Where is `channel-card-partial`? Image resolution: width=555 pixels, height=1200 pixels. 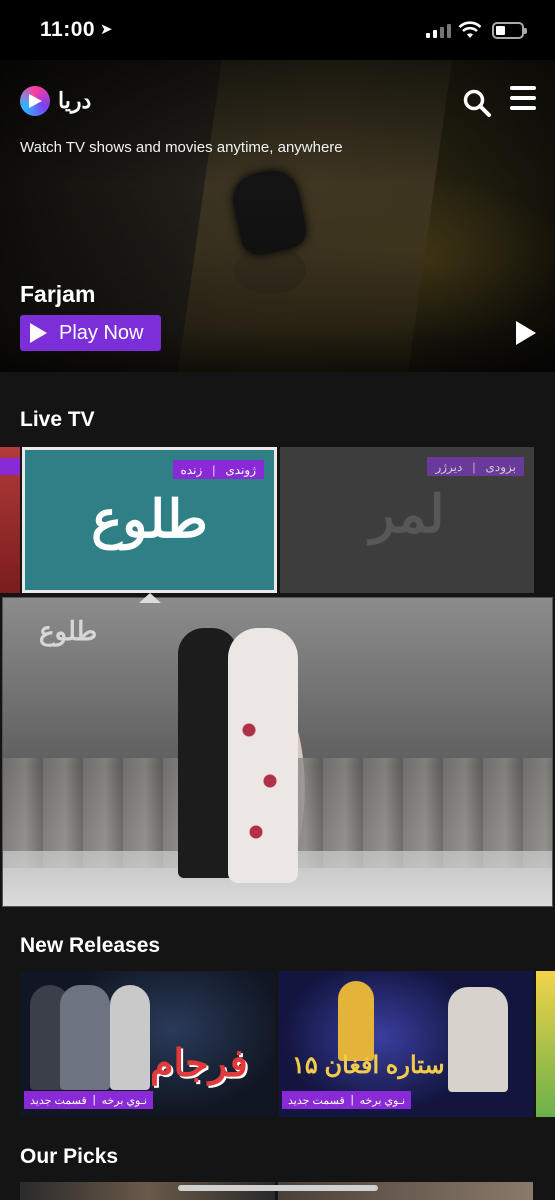
channel-card-partial is located at coordinates (10, 520).